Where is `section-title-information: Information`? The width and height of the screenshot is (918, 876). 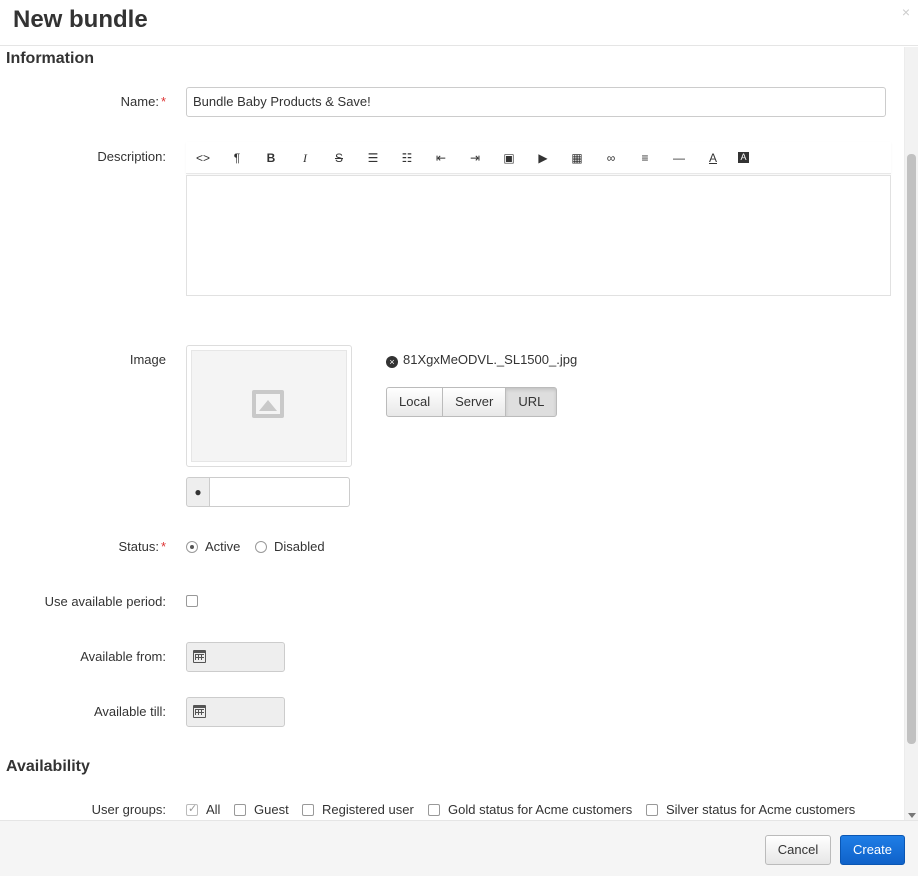 section-title-information: Information is located at coordinates (50, 58).